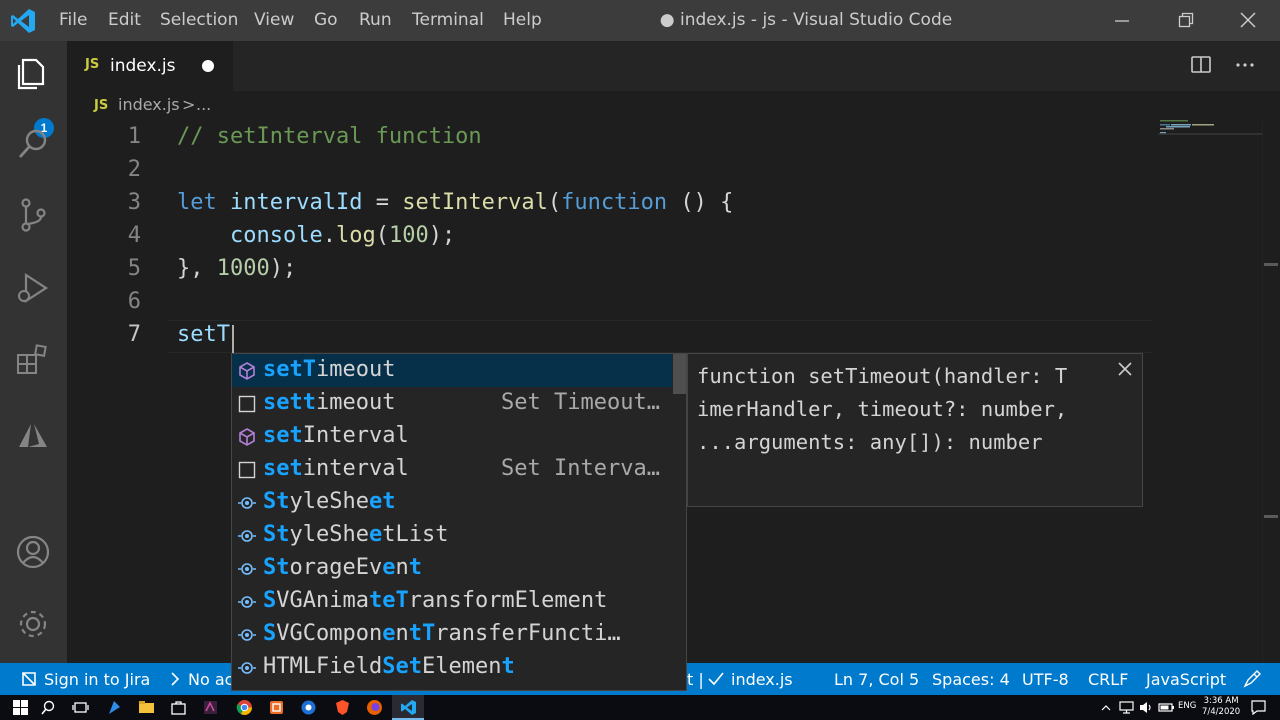 Image resolution: width=1280 pixels, height=720 pixels. What do you see at coordinates (33, 436) in the screenshot?
I see `azure-icon` at bounding box center [33, 436].